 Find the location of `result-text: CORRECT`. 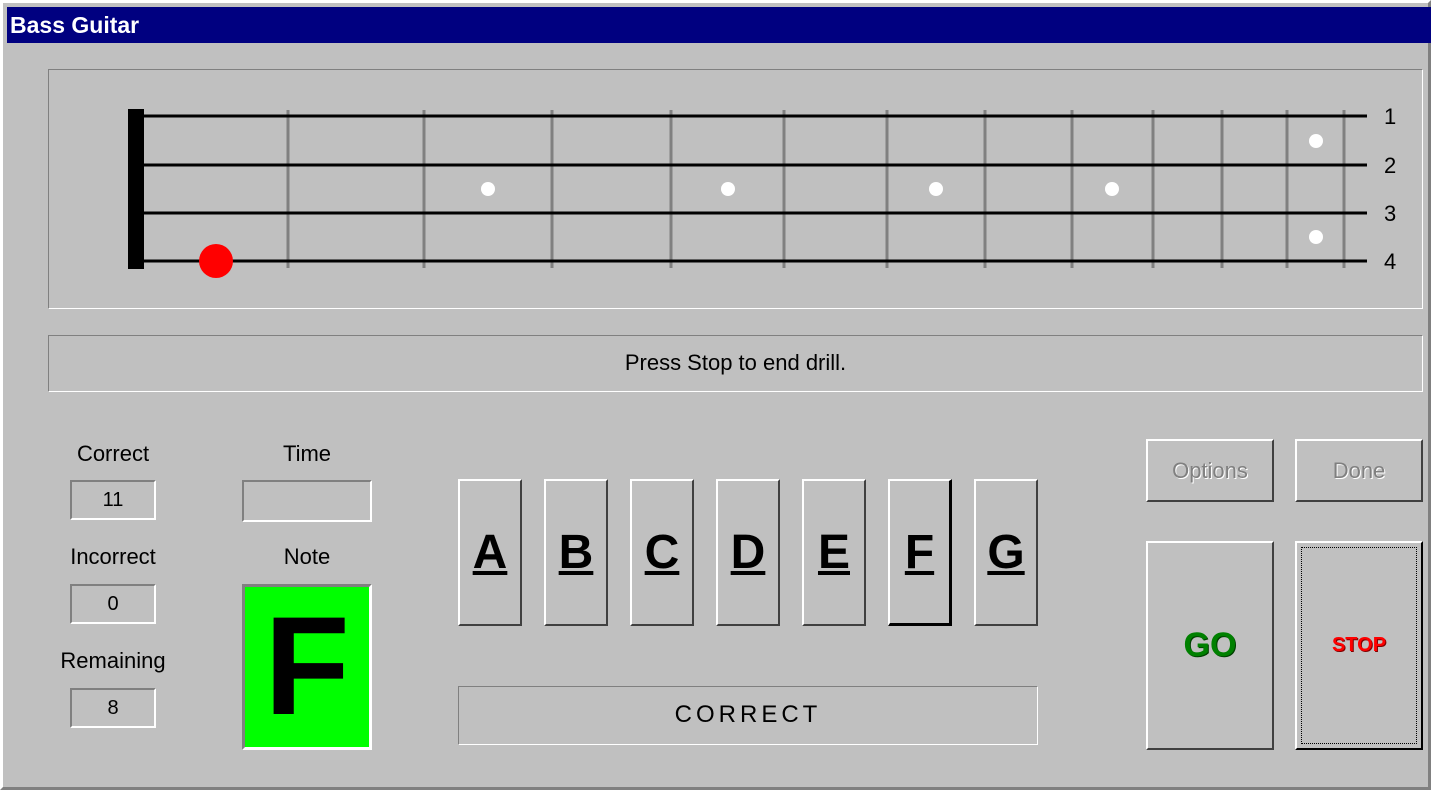

result-text: CORRECT is located at coordinates (748, 714).